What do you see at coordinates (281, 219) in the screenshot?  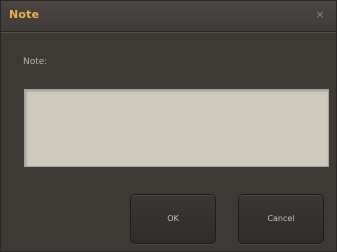 I see `cancel-button: Cancel` at bounding box center [281, 219].